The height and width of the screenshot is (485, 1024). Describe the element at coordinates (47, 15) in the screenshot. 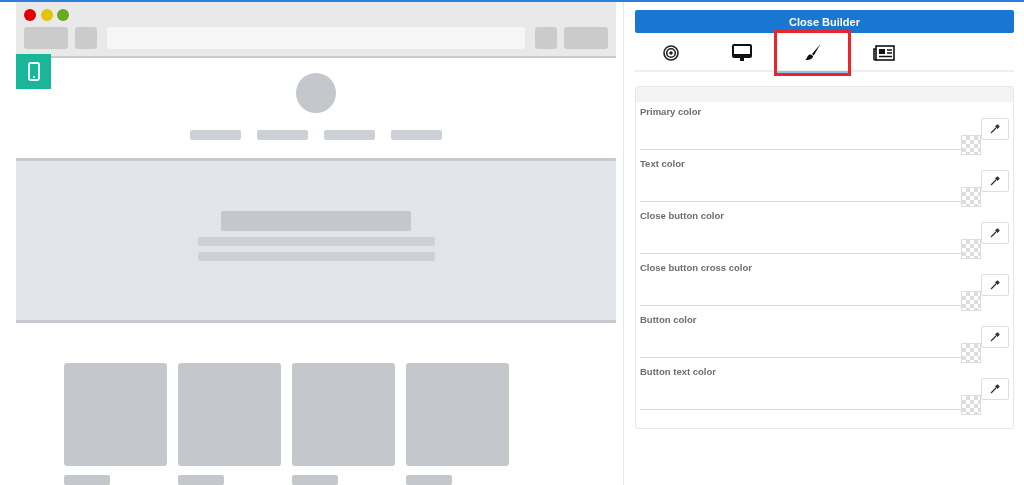

I see `window-controls-icon` at that location.